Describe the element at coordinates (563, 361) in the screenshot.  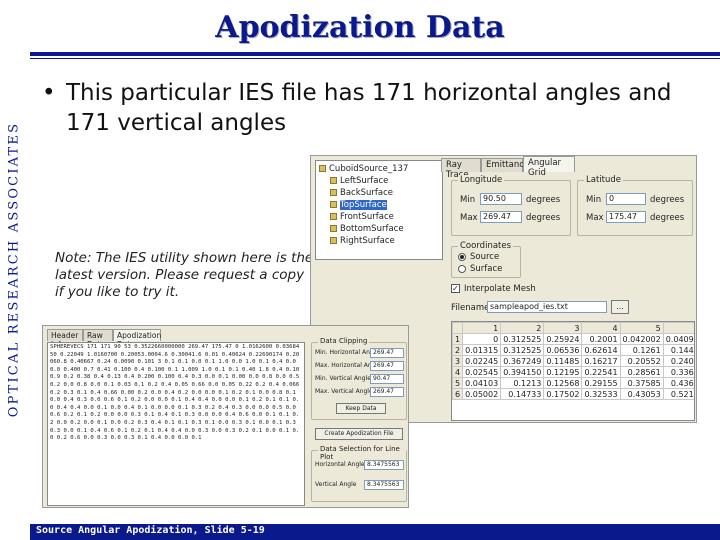
I see `grid-cell: 0.11485` at that location.